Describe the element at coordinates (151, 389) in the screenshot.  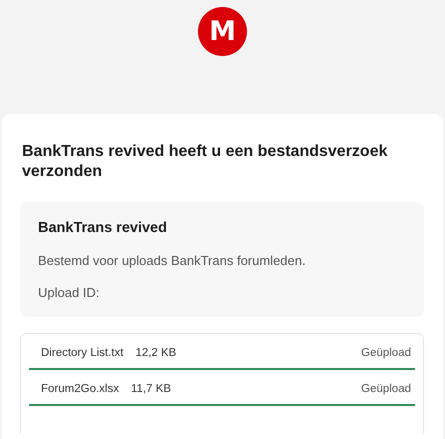
I see `file-size: 11,7 KB` at that location.